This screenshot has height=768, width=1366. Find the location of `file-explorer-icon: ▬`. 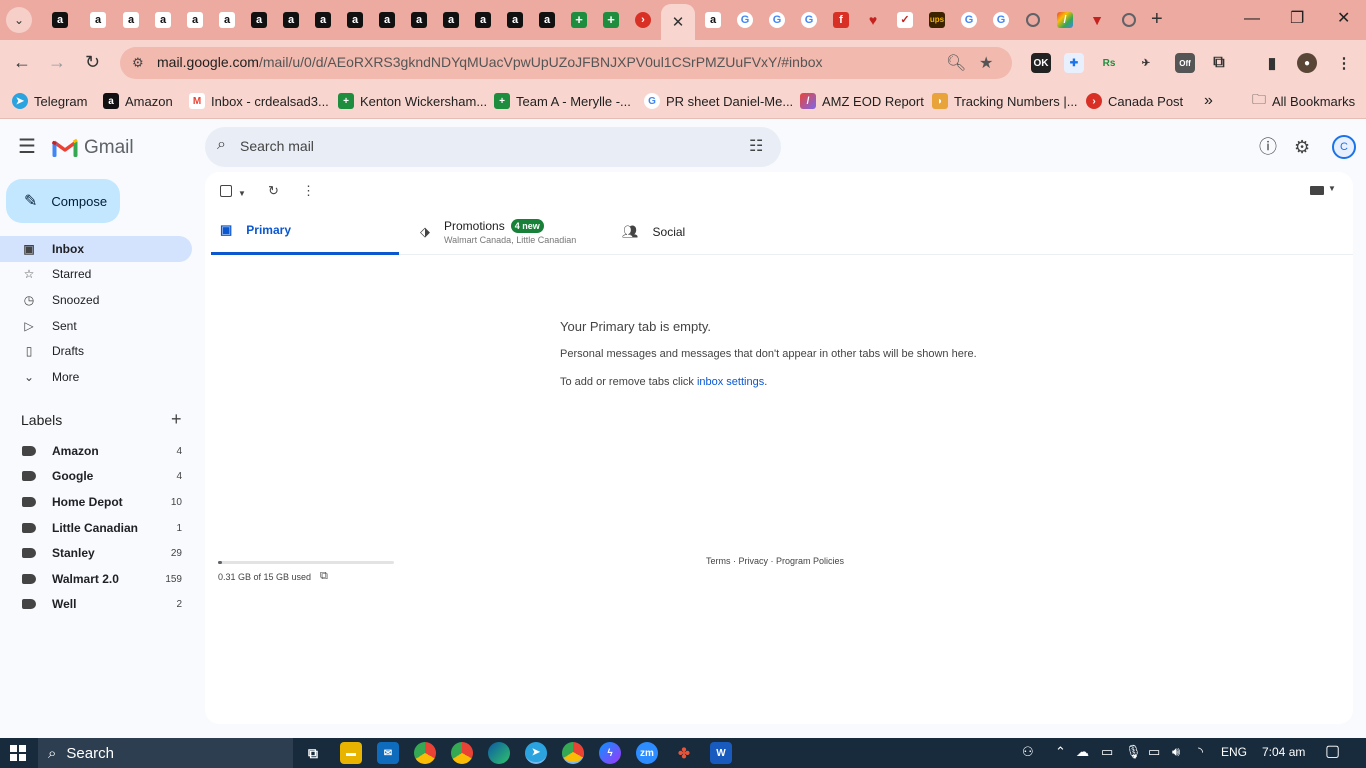

file-explorer-icon: ▬ is located at coordinates (351, 753).